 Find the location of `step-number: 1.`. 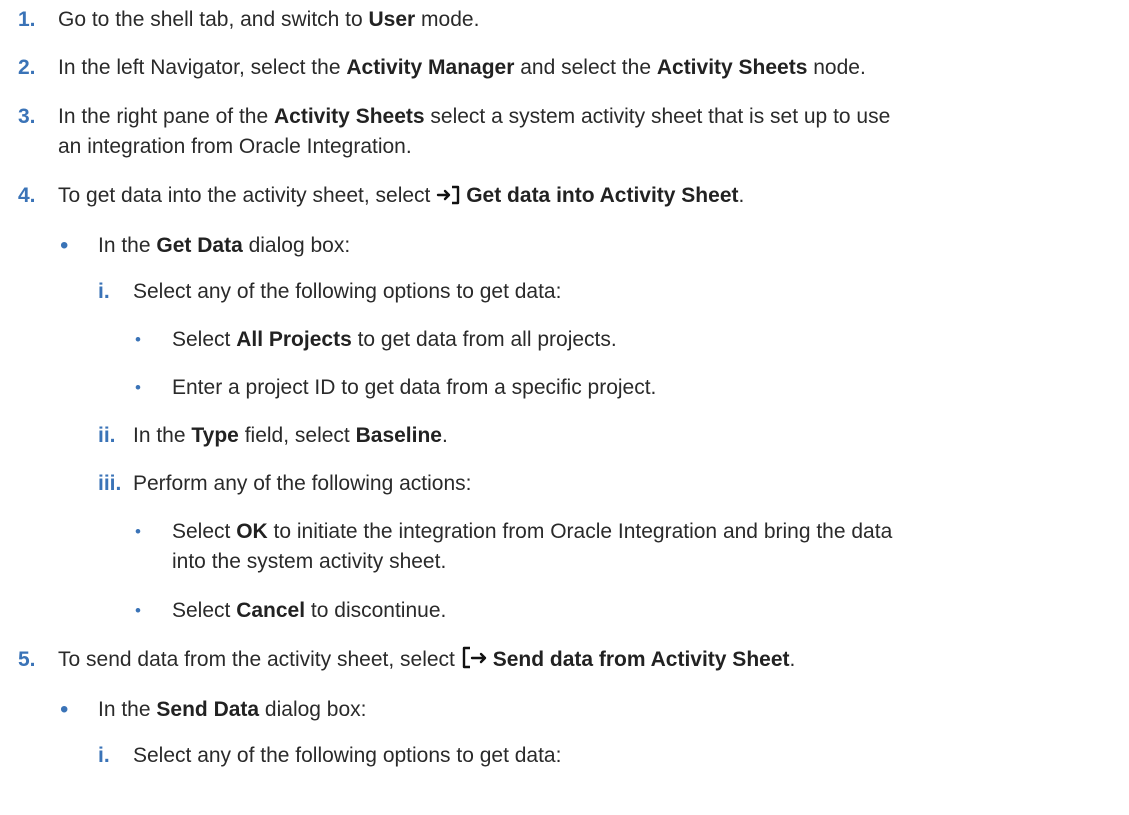

step-number: 1. is located at coordinates (27, 19).